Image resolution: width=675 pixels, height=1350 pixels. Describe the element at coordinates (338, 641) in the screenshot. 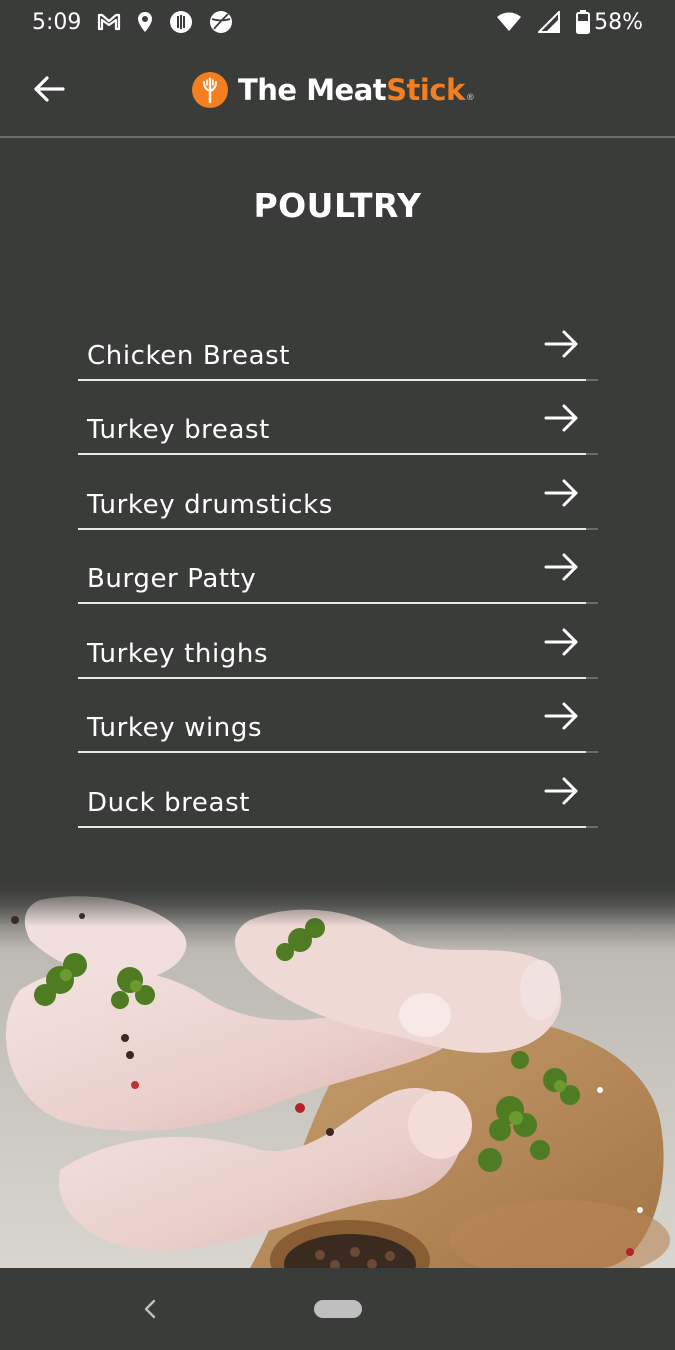

I see `list-item-turkey-thighs: Turkey thighs` at that location.